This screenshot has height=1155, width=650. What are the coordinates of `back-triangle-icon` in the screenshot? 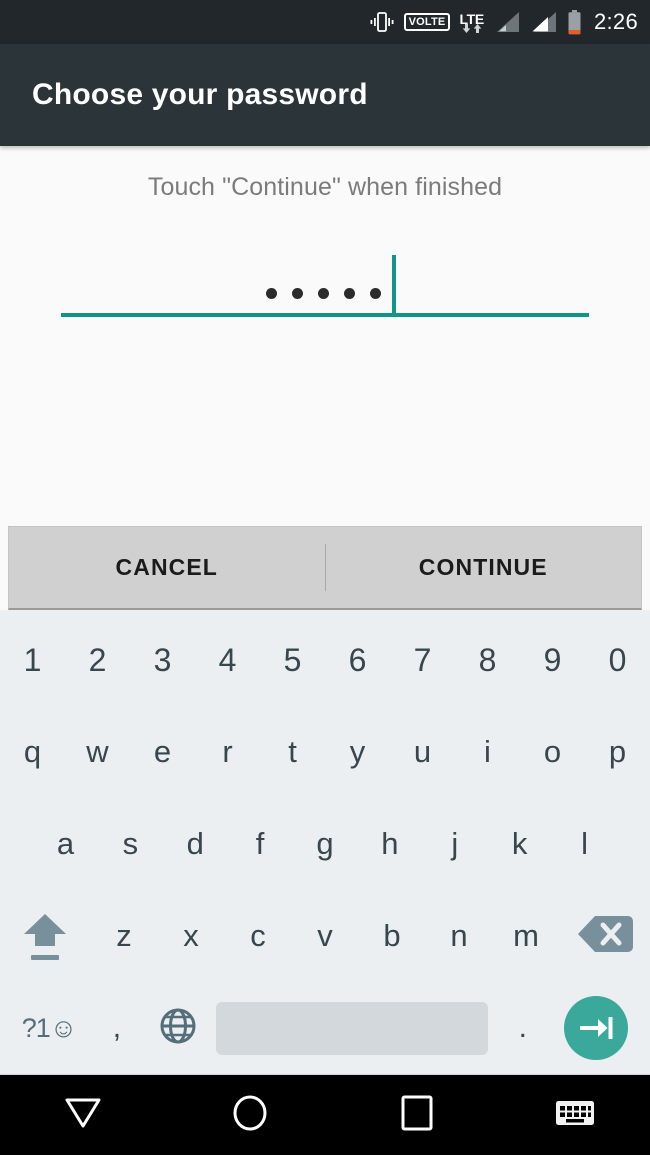 It's located at (83, 1115).